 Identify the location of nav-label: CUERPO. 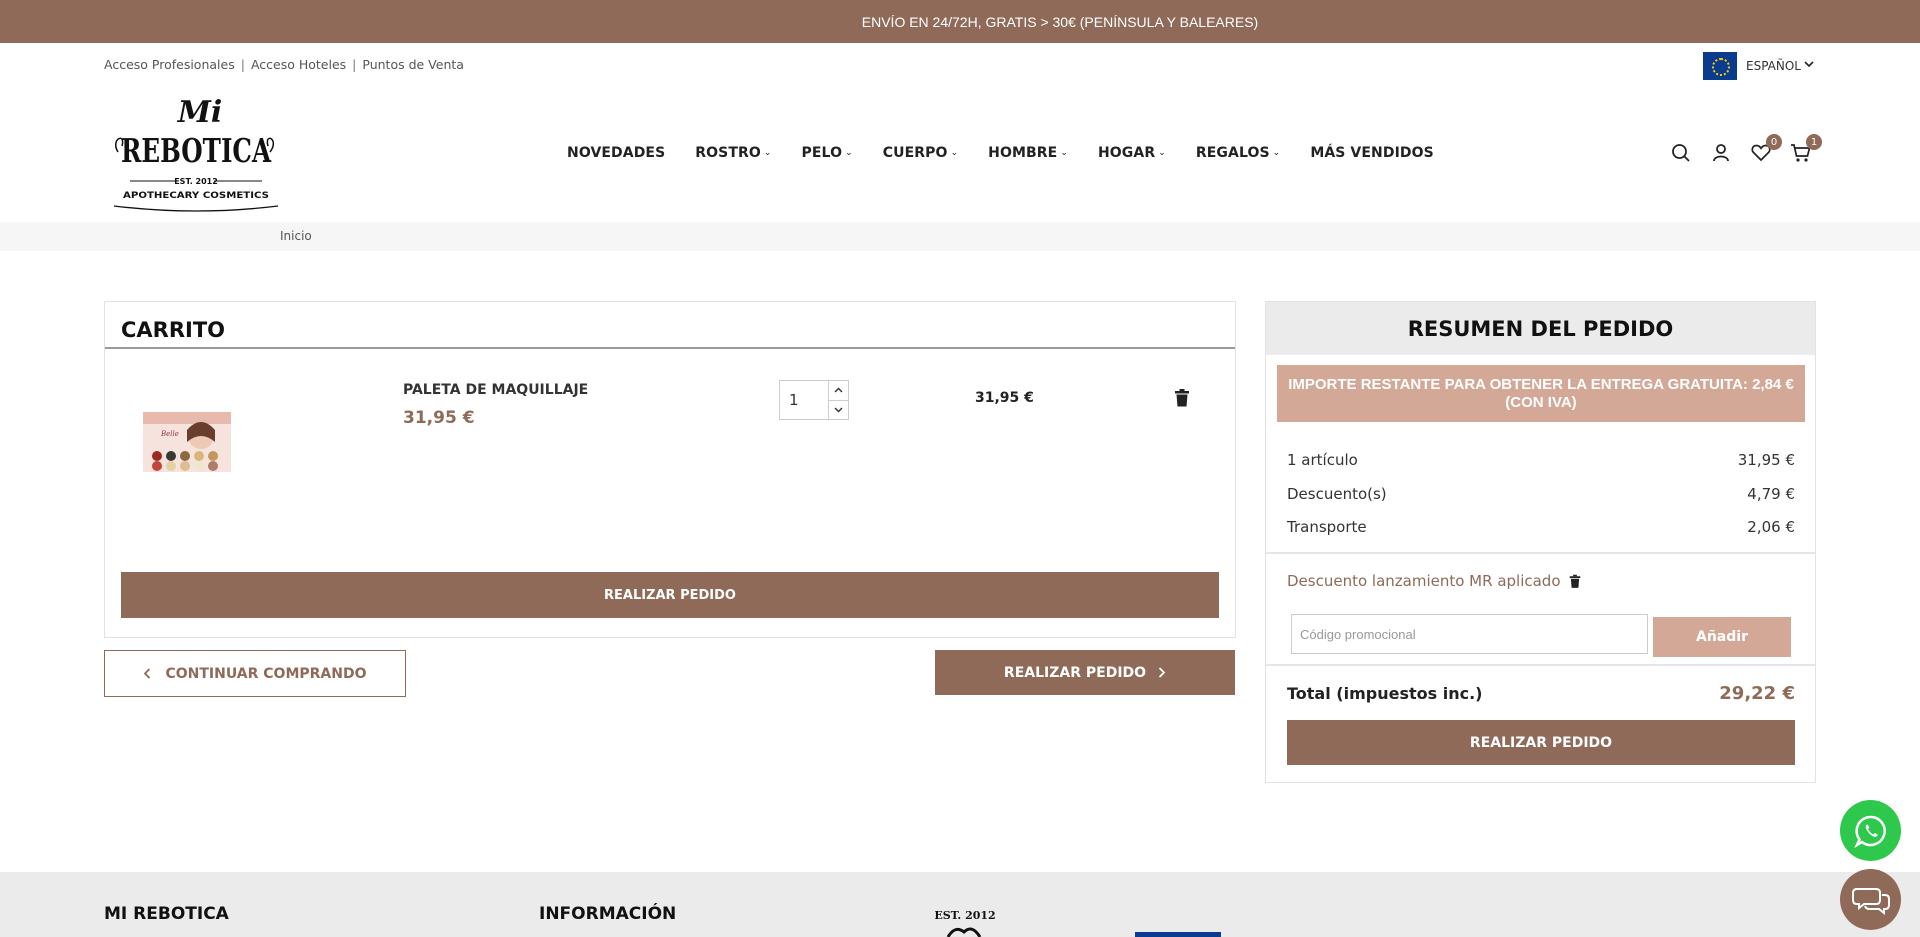
(915, 153).